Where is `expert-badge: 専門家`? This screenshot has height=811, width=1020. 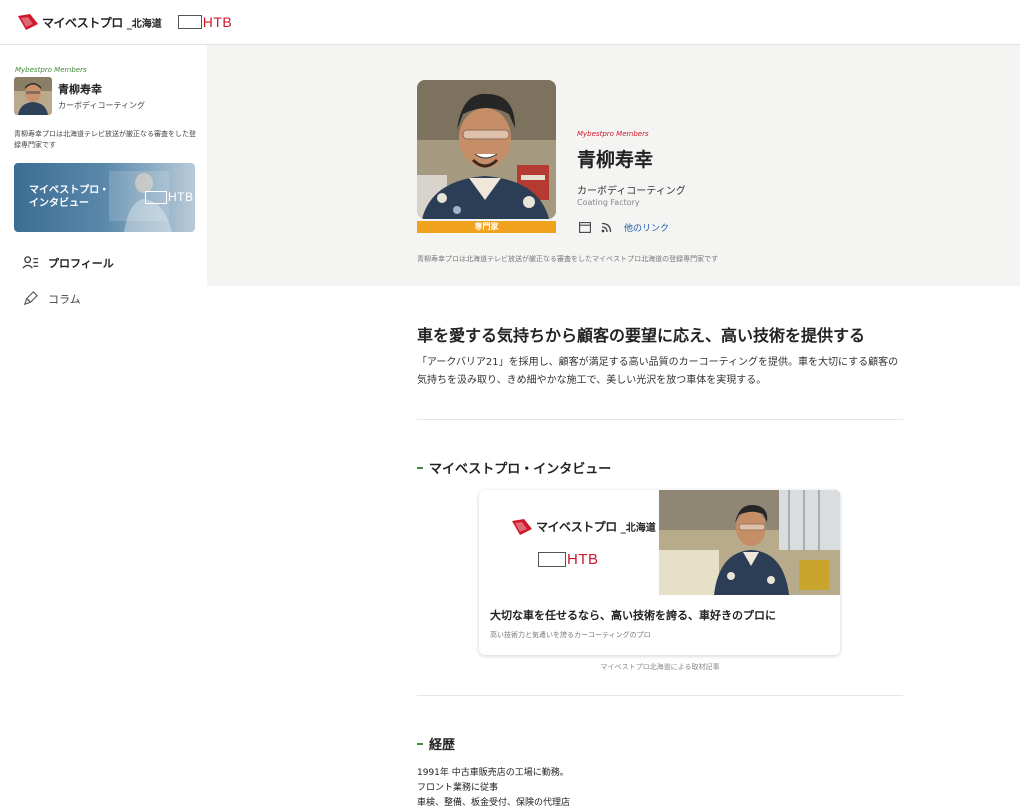
expert-badge: 専門家 is located at coordinates (486, 227).